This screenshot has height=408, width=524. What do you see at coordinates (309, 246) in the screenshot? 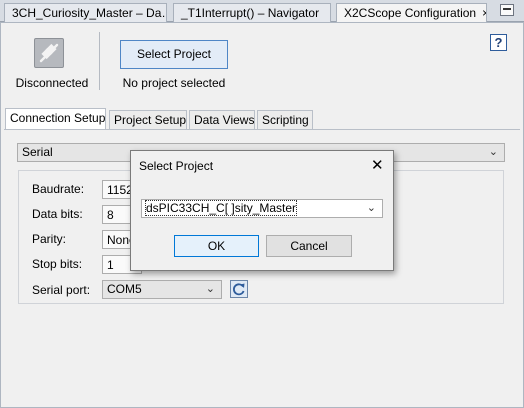
I see `cancel-button: Cancel` at bounding box center [309, 246].